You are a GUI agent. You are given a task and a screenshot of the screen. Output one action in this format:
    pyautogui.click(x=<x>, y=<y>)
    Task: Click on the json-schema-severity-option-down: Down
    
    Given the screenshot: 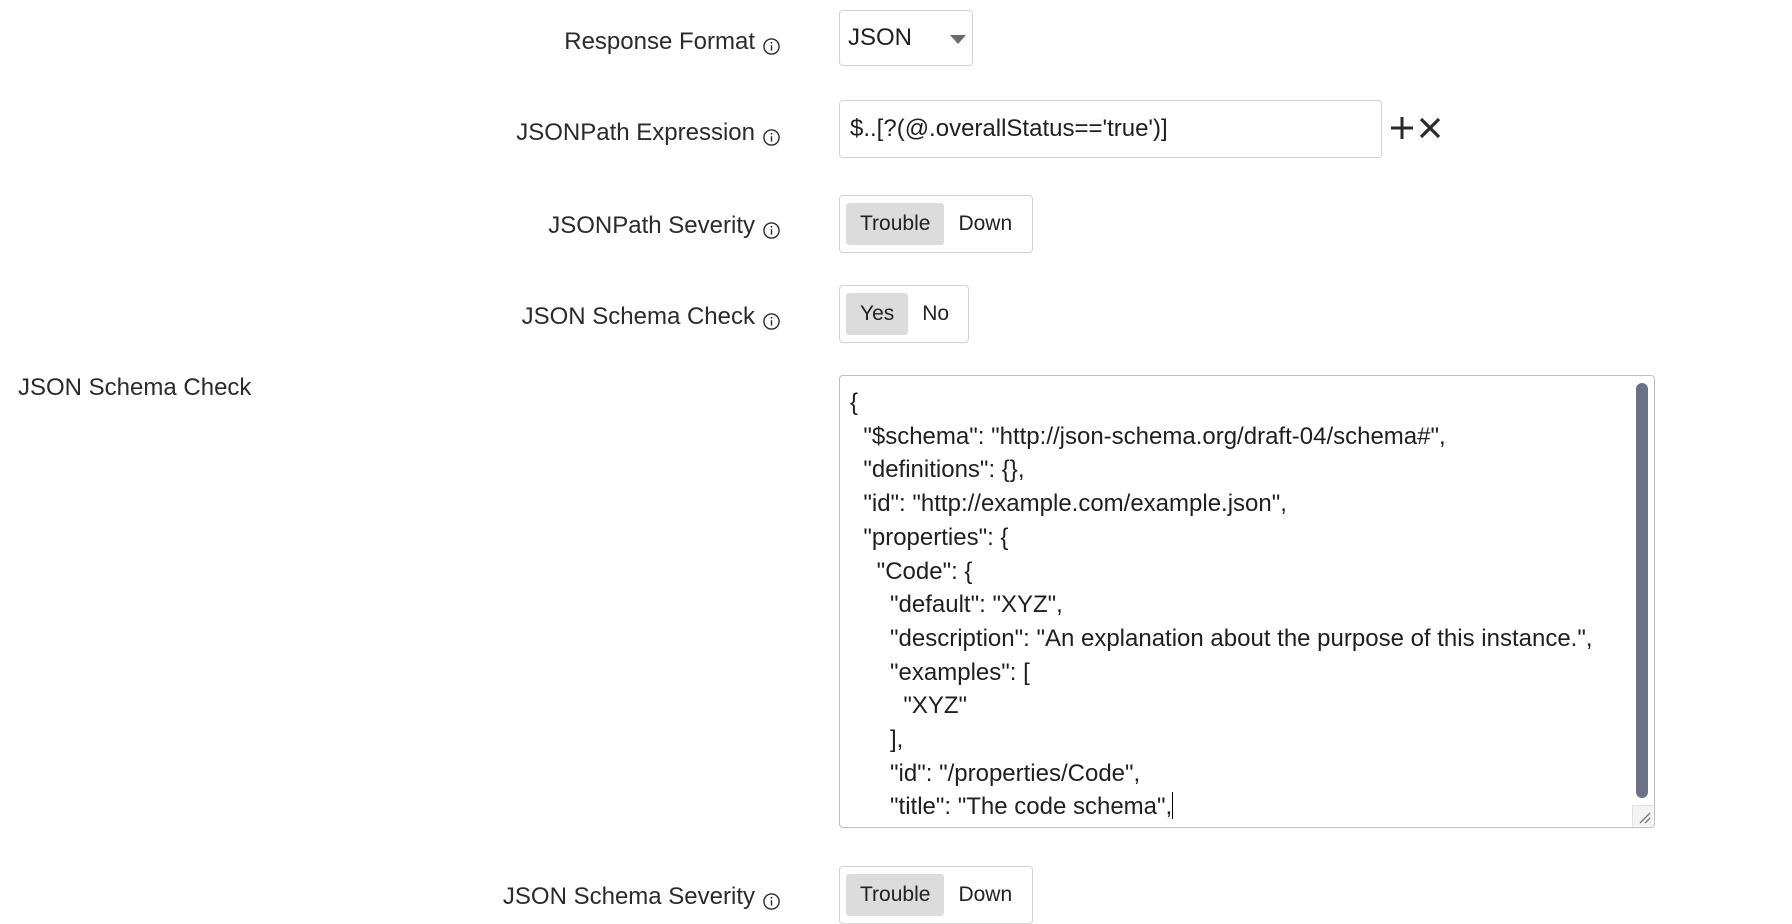 What is the action you would take?
    pyautogui.click(x=985, y=895)
    